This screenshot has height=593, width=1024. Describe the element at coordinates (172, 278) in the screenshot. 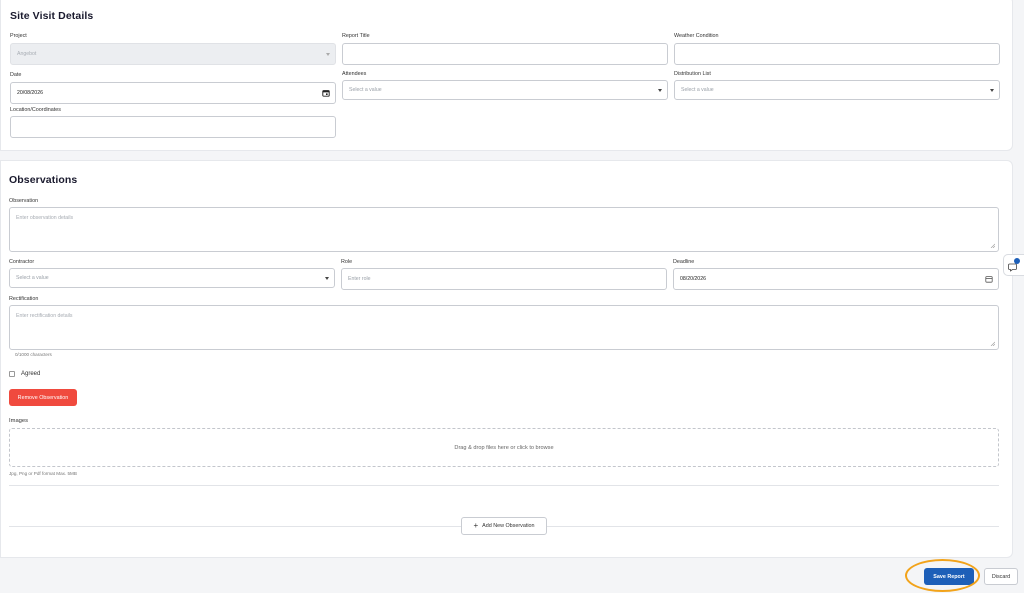

I see `contractor-select: Select a value` at that location.